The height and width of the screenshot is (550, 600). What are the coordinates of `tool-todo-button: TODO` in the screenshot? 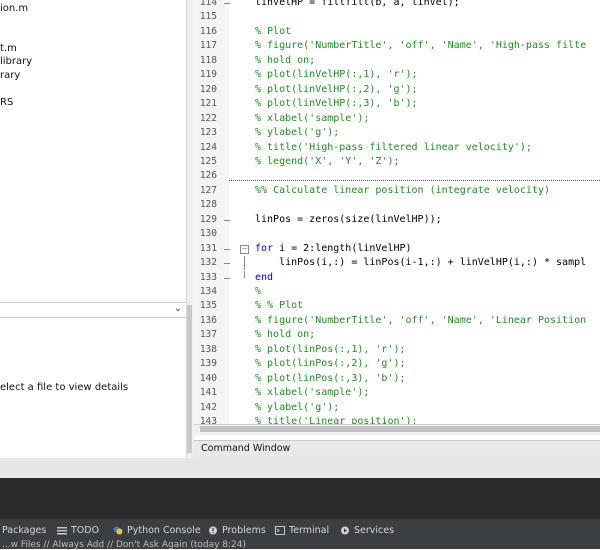 It's located at (78, 531).